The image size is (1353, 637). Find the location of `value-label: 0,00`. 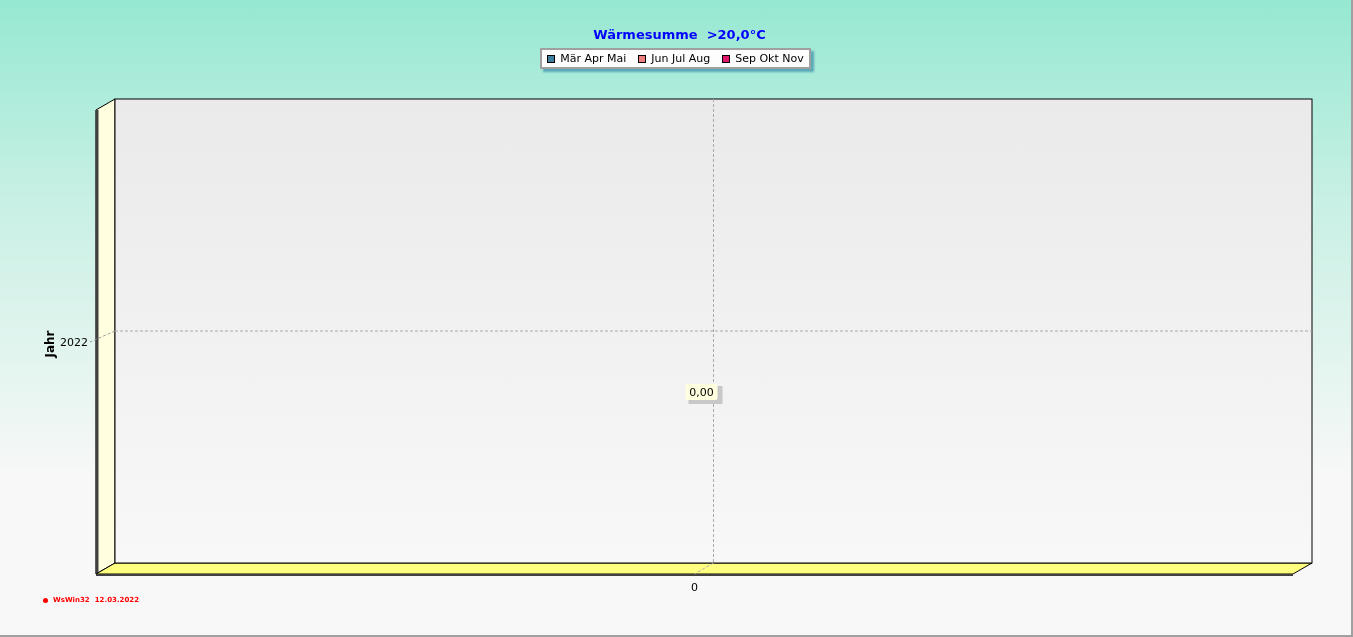

value-label: 0,00 is located at coordinates (704, 394).